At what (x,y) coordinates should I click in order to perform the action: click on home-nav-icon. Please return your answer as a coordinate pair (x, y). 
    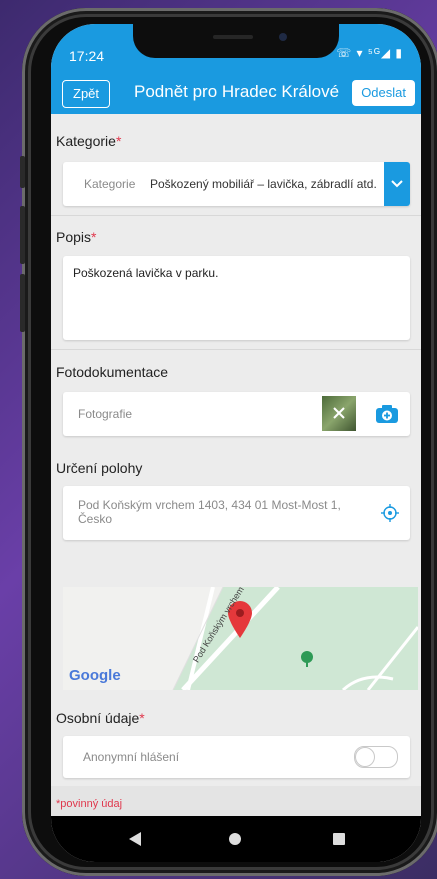
    Looking at the image, I should click on (235, 839).